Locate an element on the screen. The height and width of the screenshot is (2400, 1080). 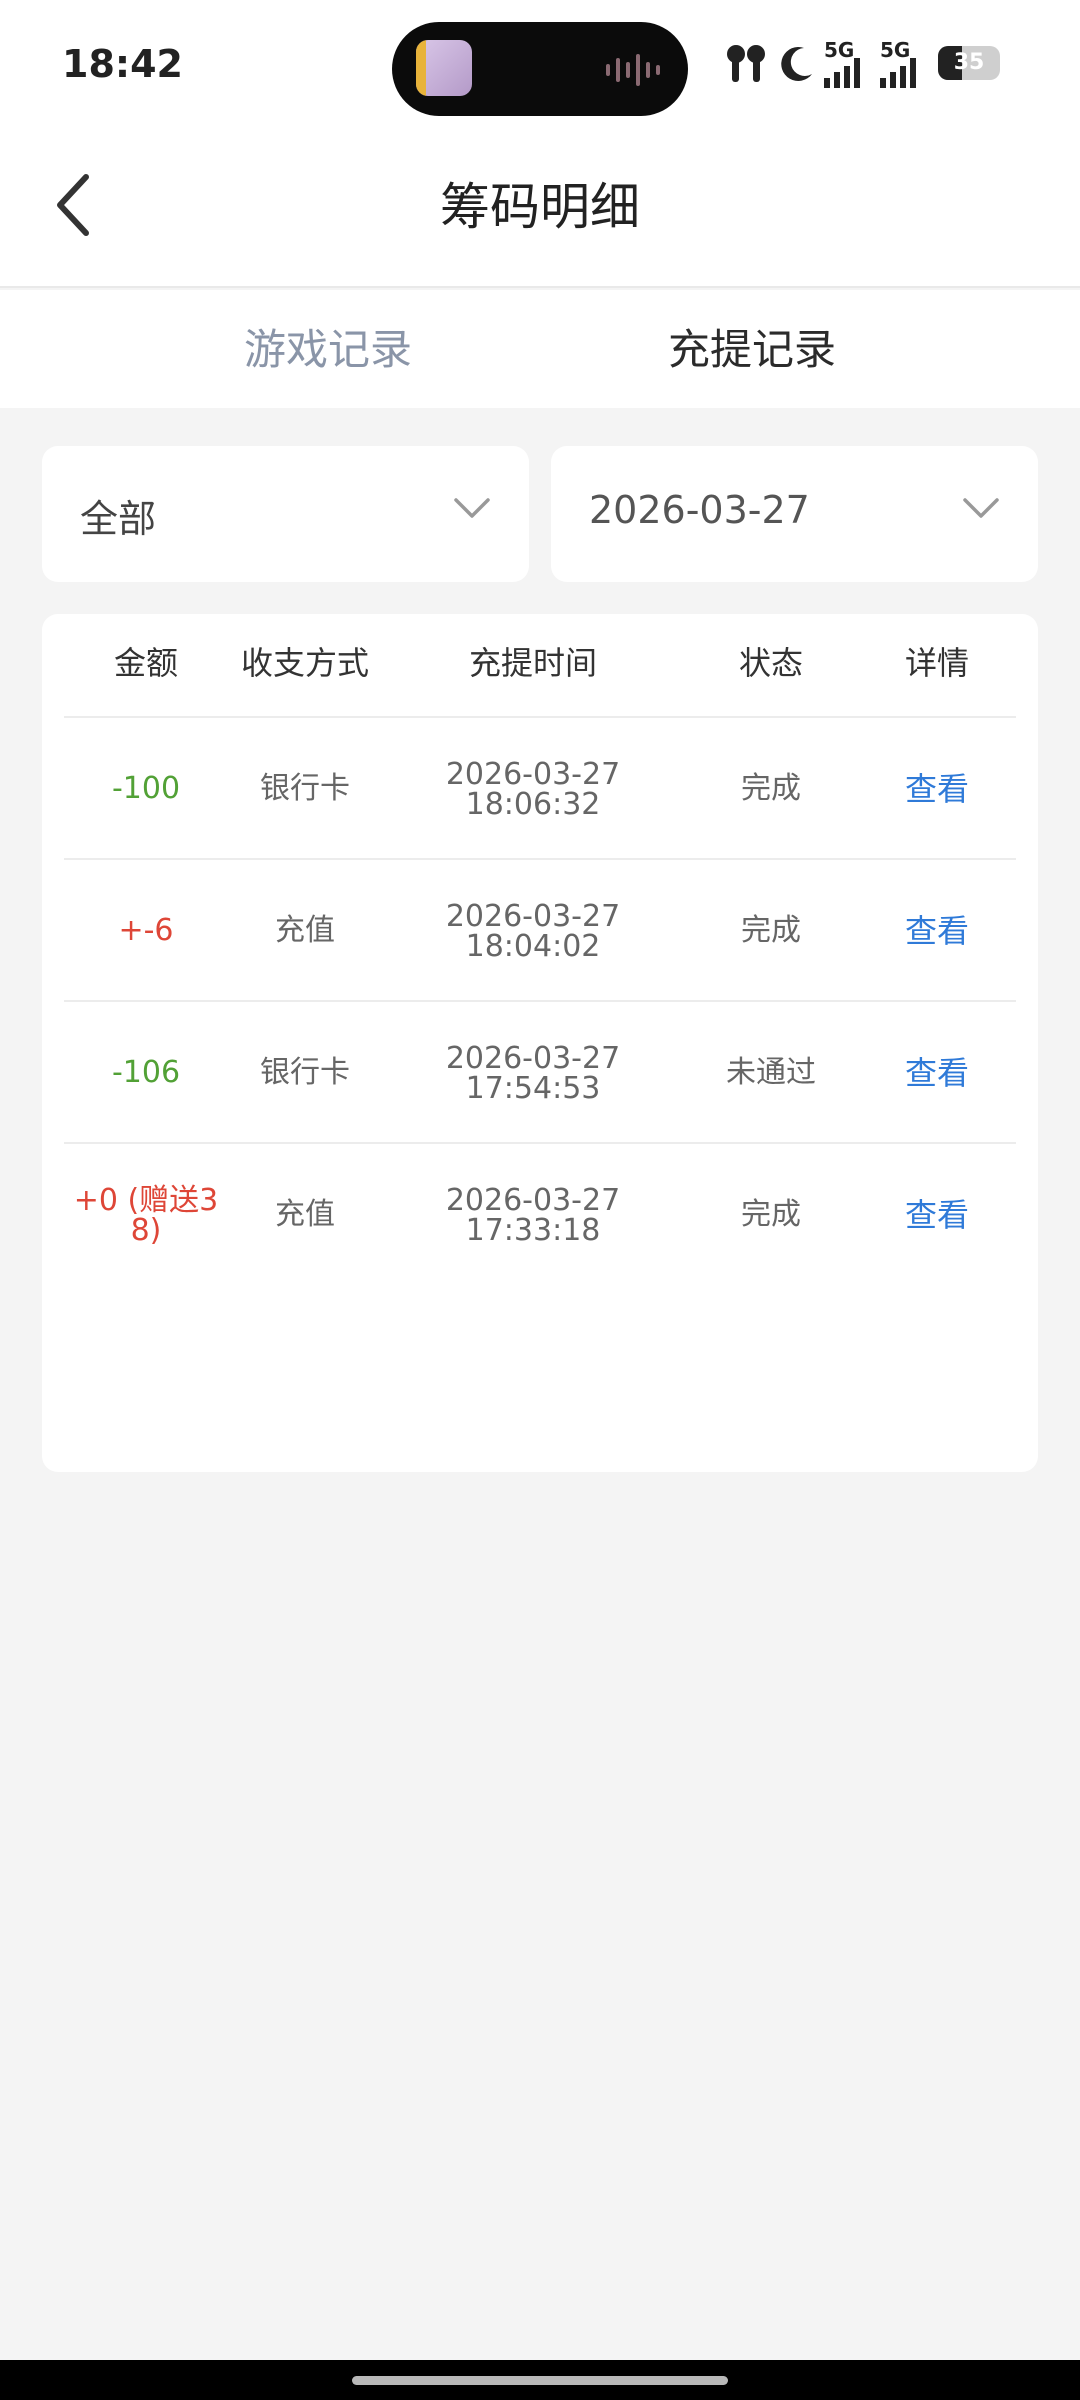
header-time: 充提时间 is located at coordinates (532, 663).